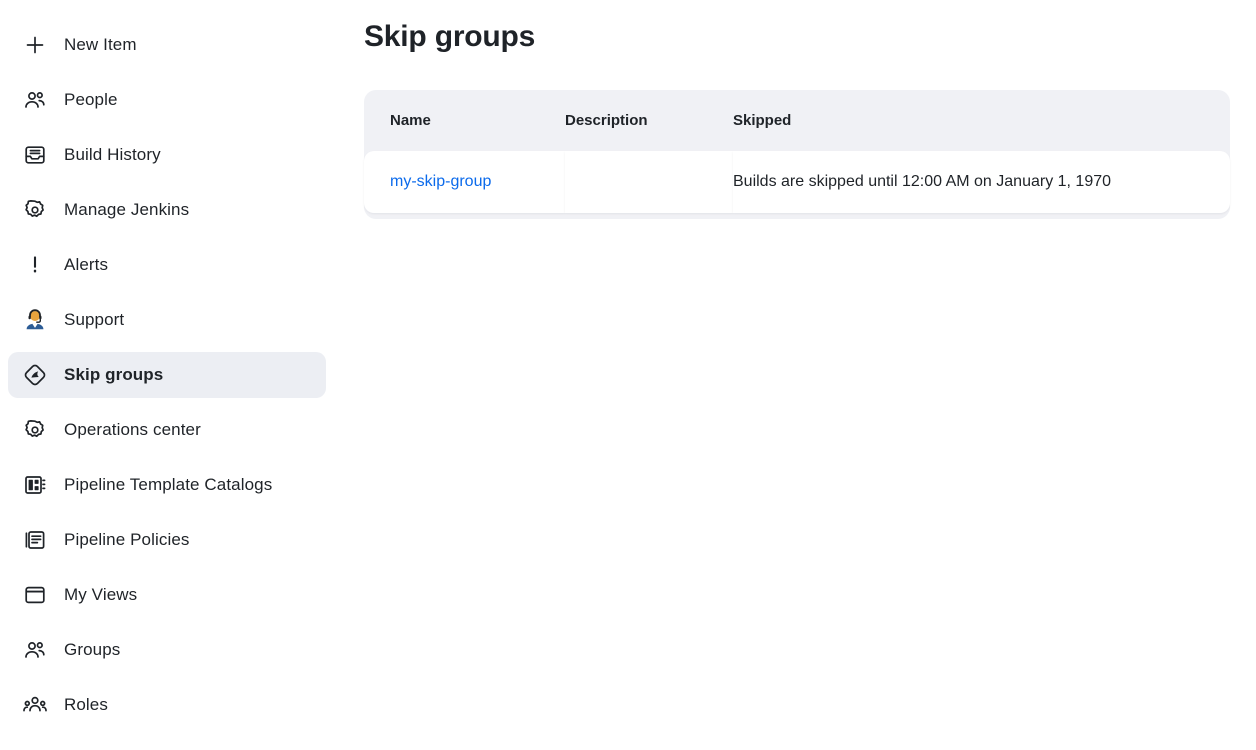 This screenshot has height=750, width=1256. What do you see at coordinates (35, 45) in the screenshot?
I see `plus-icon` at bounding box center [35, 45].